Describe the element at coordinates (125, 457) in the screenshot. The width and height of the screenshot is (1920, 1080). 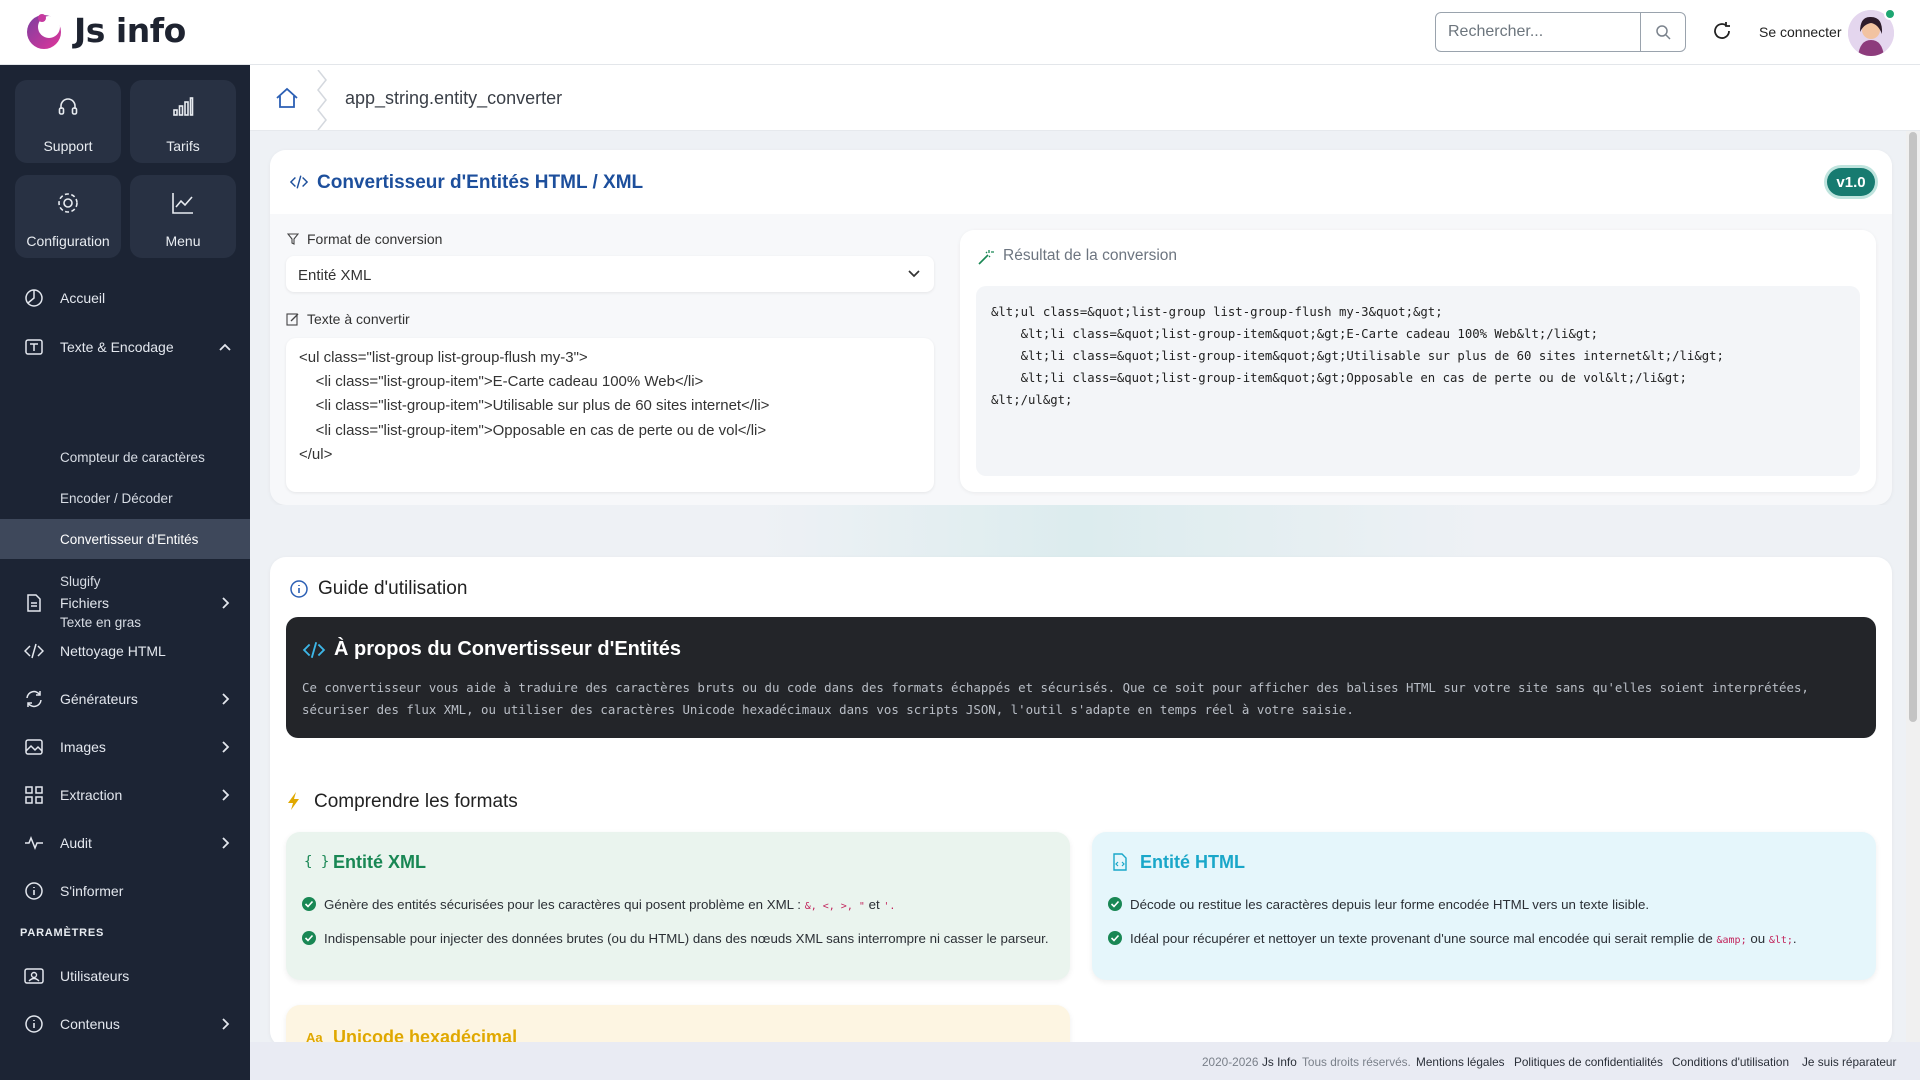
I see `sidebar-subitem-compteur: Compteur de caractères` at that location.